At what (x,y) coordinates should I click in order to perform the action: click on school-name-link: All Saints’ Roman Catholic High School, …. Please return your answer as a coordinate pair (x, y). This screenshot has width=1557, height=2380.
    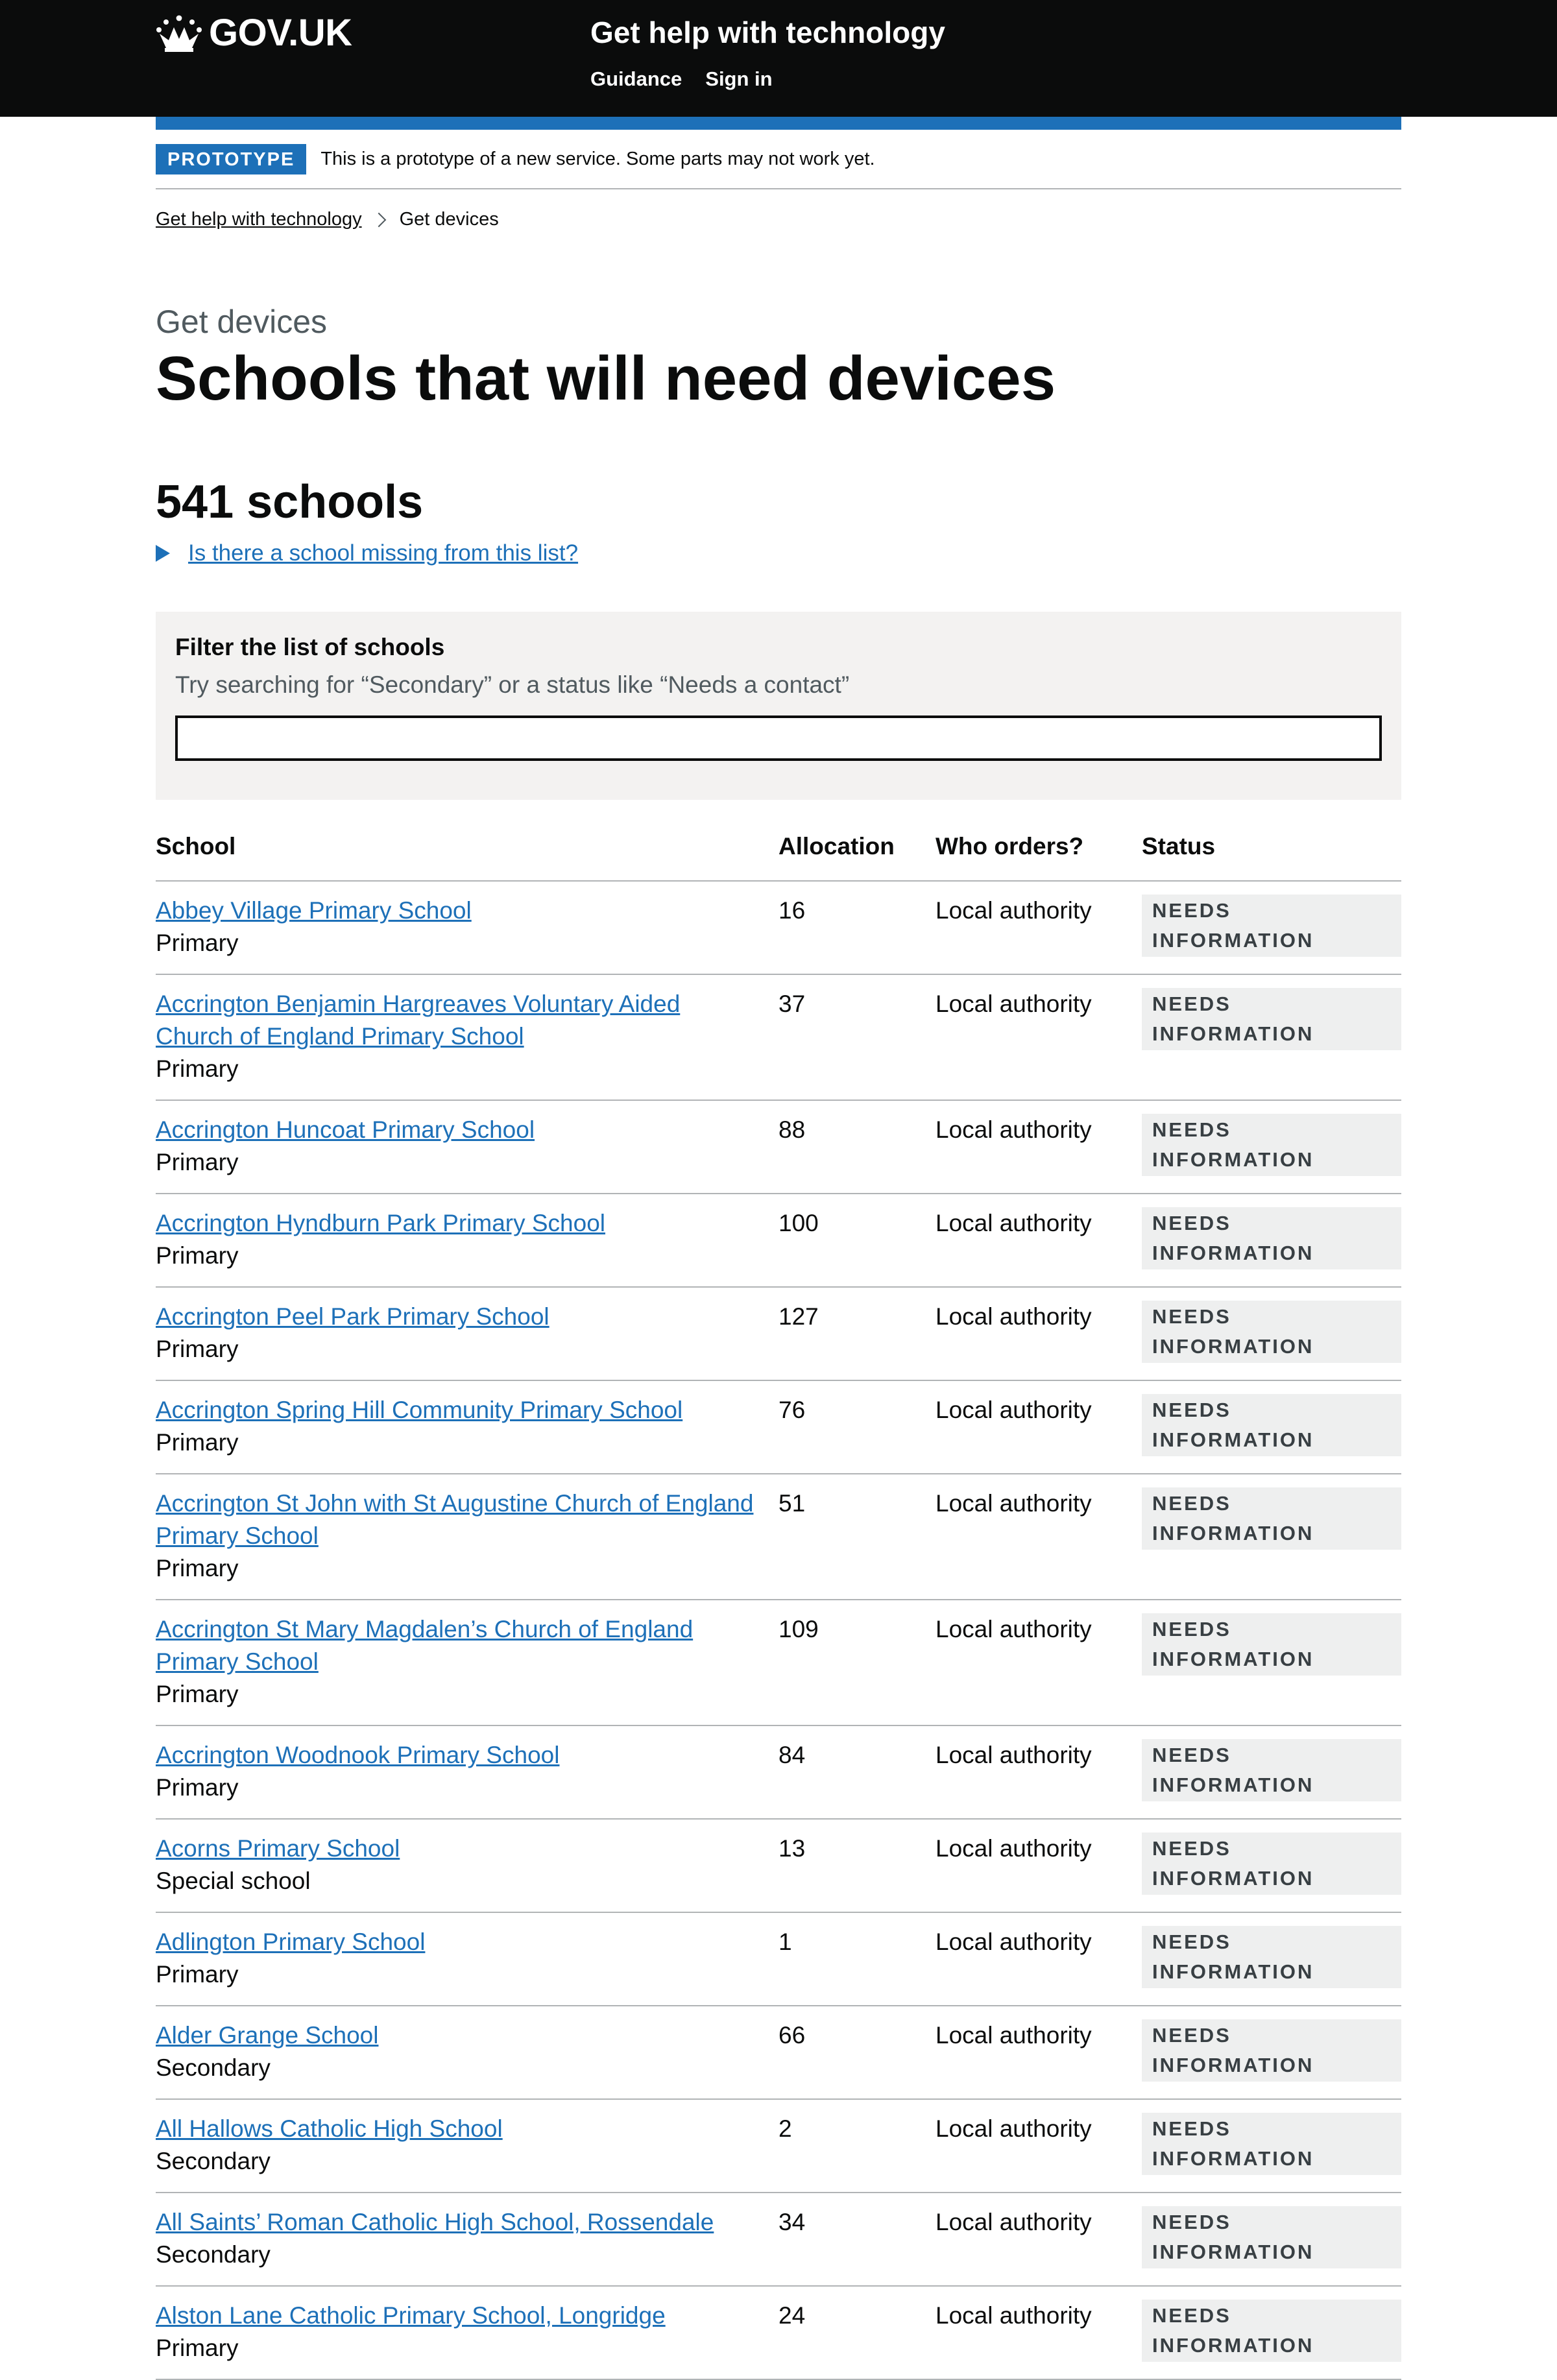
    Looking at the image, I should click on (435, 2222).